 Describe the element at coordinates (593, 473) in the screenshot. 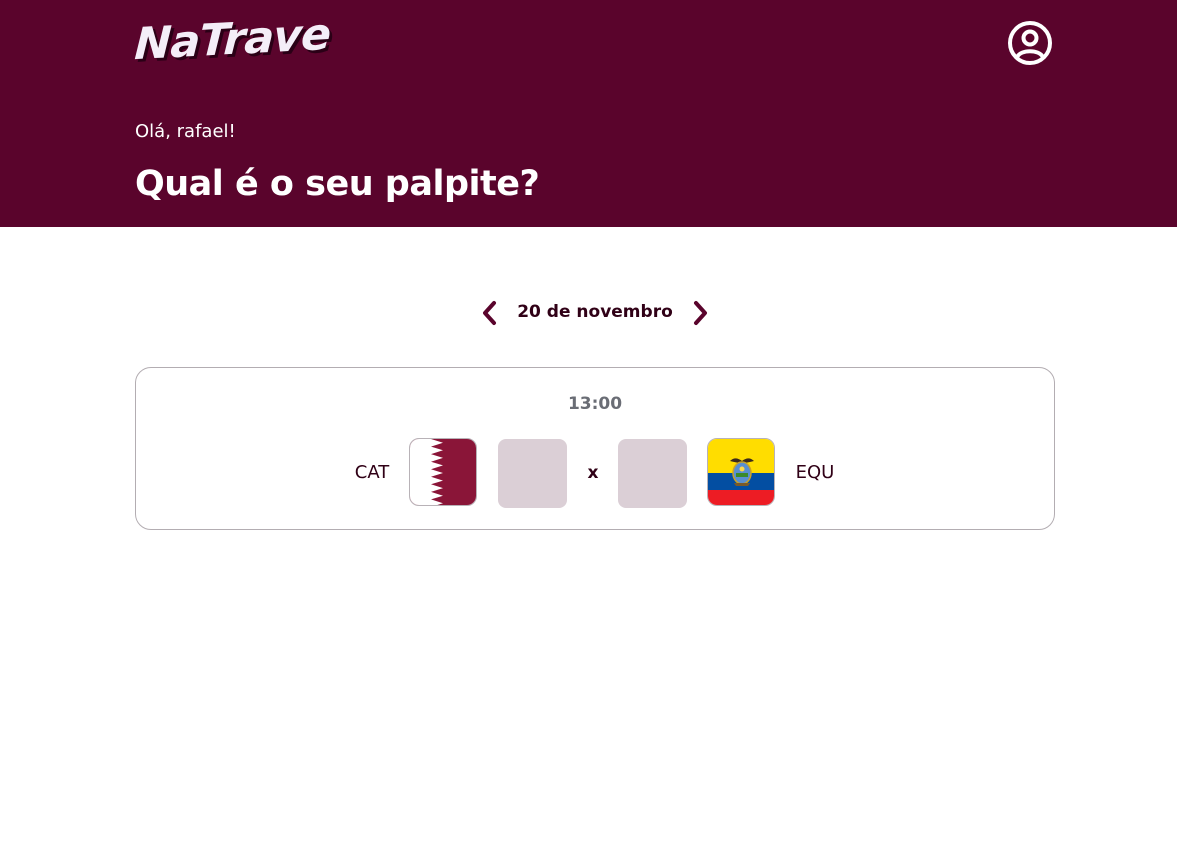

I see `versus-separator: x` at that location.